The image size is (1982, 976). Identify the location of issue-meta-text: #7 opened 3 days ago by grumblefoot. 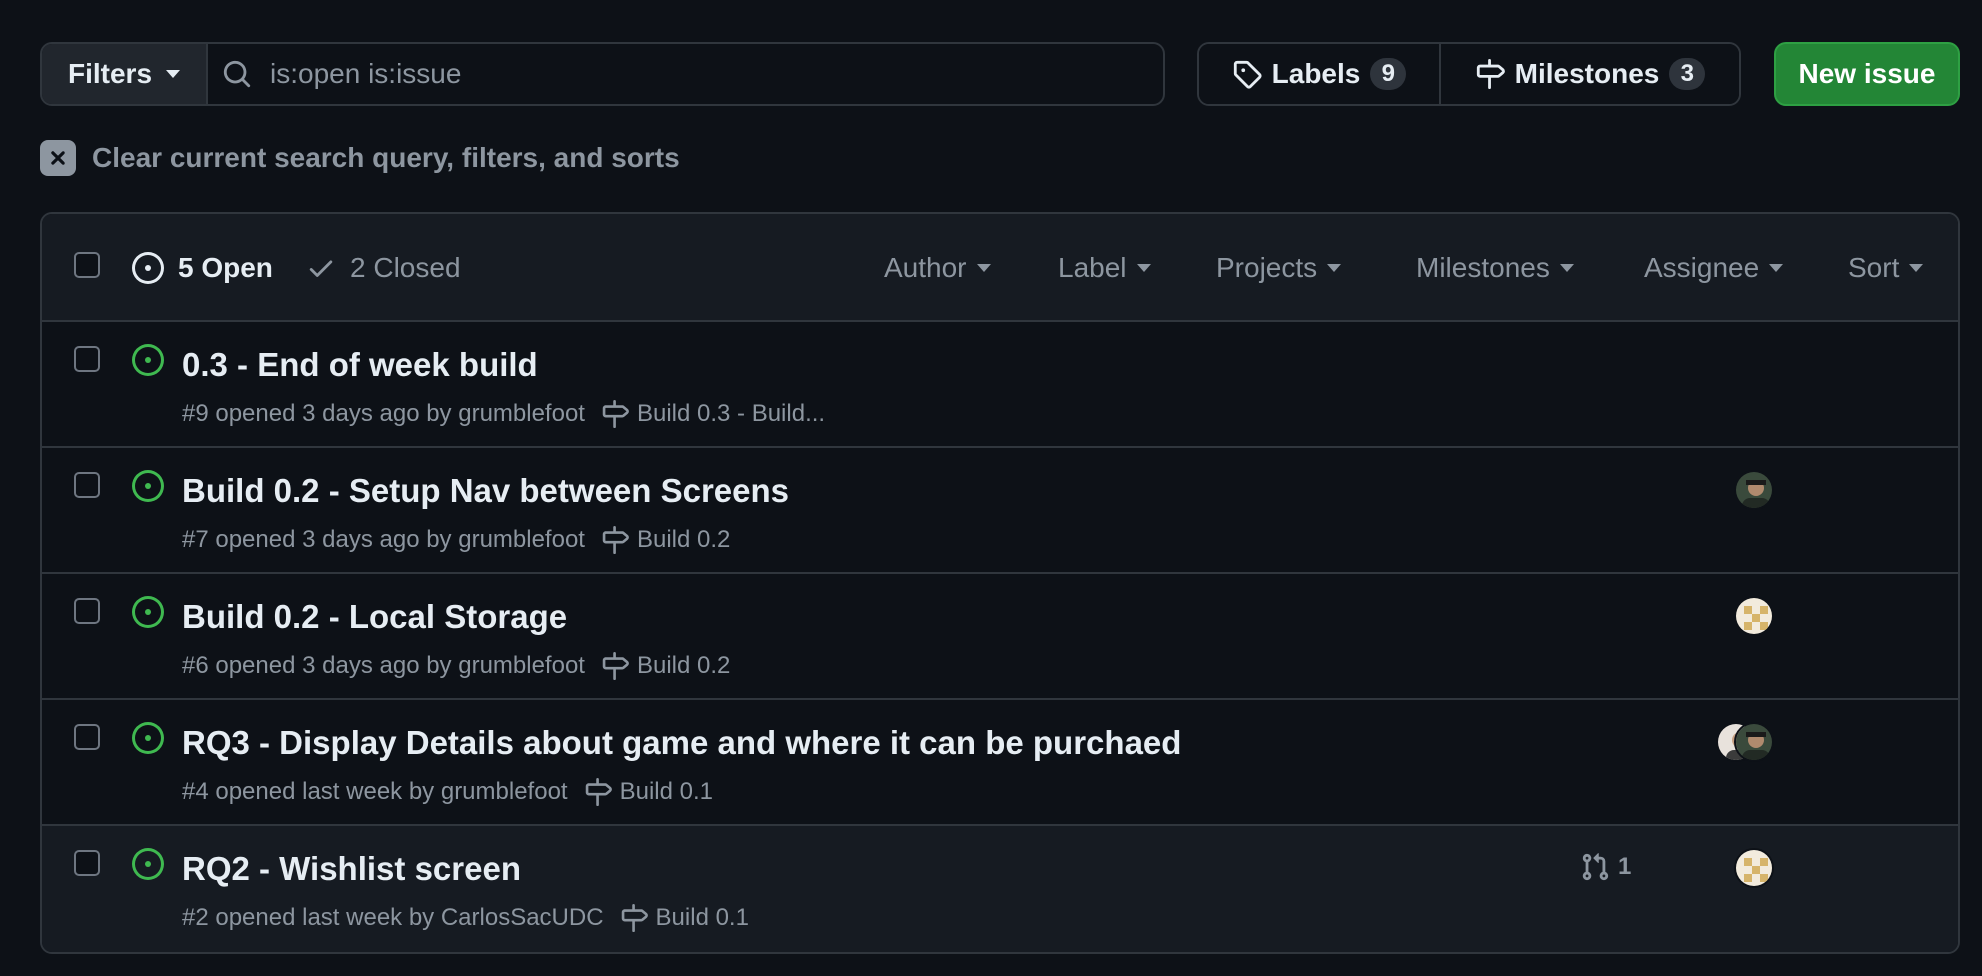
(383, 539).